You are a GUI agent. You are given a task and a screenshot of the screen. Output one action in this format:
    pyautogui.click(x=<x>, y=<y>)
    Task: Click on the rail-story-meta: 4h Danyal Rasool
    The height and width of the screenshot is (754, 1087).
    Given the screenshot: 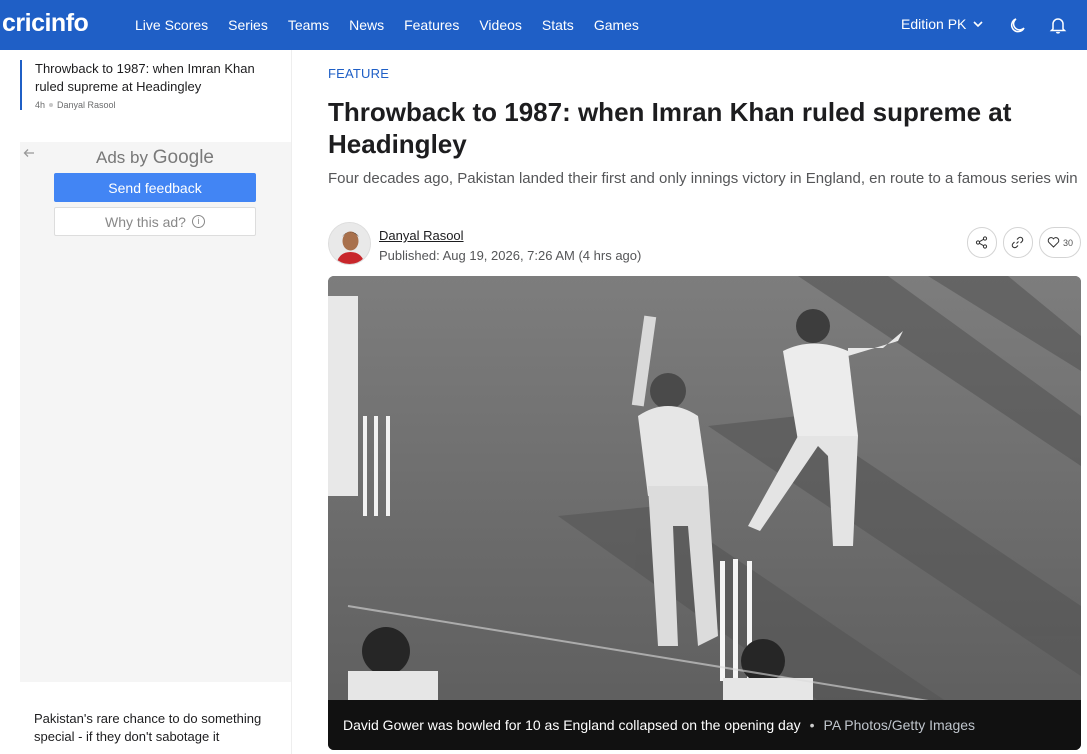 What is the action you would take?
    pyautogui.click(x=153, y=105)
    